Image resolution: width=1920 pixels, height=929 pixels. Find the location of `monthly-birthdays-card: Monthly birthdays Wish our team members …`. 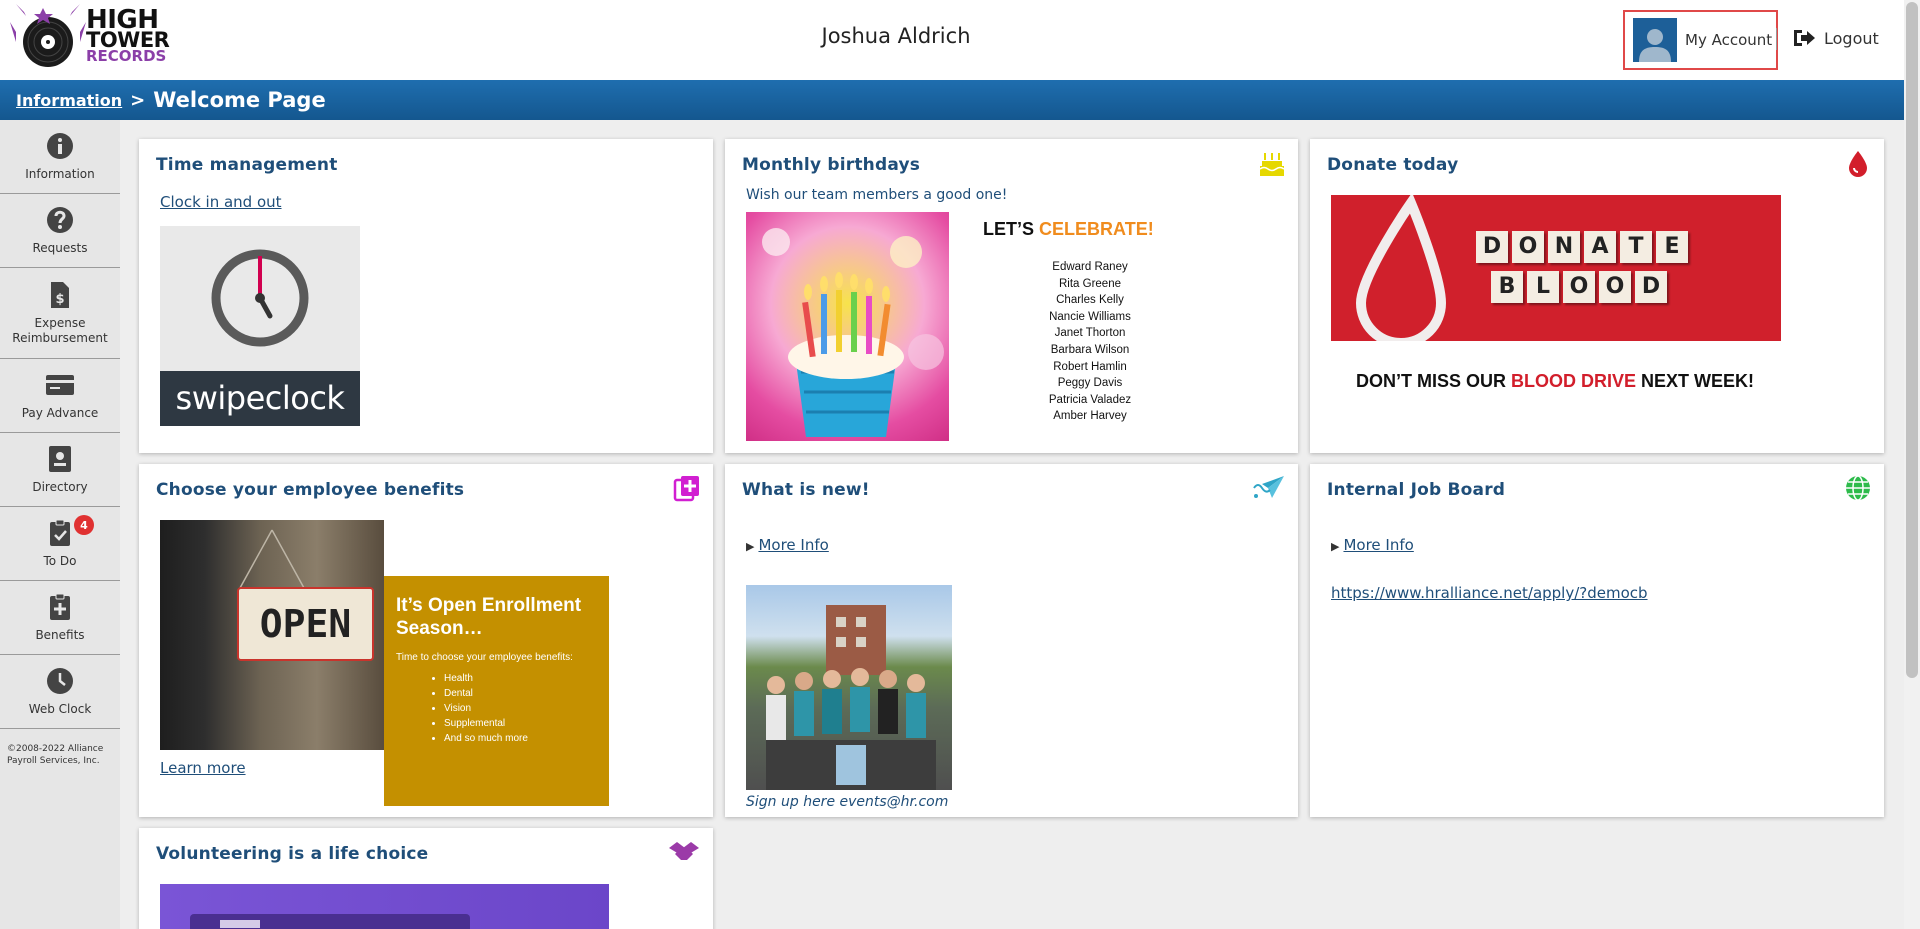

monthly-birthdays-card: Monthly birthdays Wish our team members … is located at coordinates (1011, 296).